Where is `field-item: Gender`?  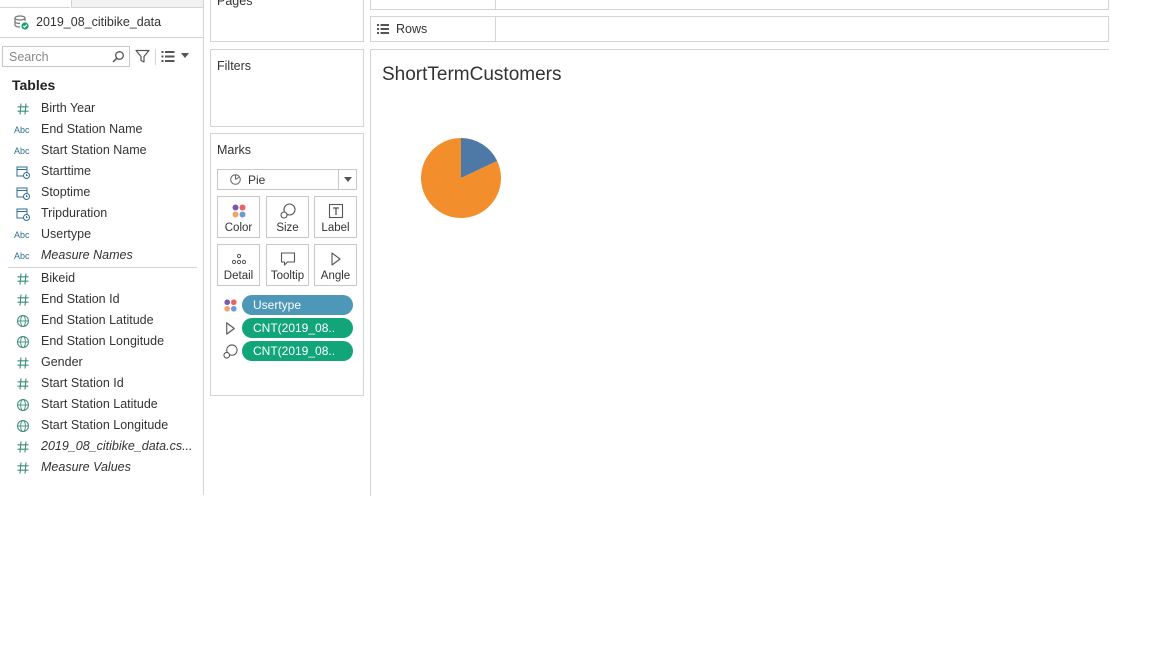 field-item: Gender is located at coordinates (101, 362).